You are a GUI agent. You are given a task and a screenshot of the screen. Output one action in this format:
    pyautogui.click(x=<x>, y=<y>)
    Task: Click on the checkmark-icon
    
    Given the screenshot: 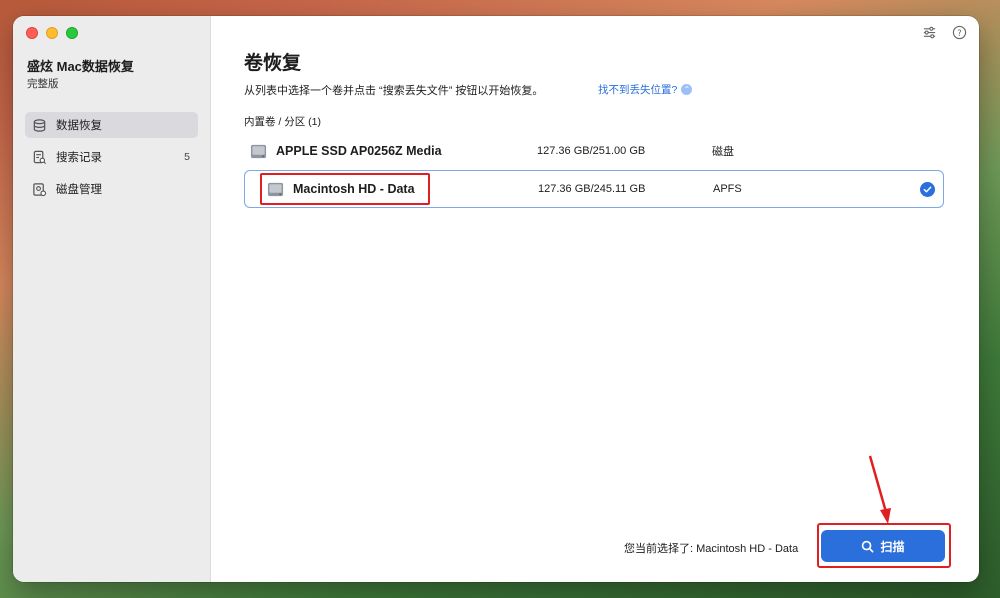 What is the action you would take?
    pyautogui.click(x=927, y=189)
    